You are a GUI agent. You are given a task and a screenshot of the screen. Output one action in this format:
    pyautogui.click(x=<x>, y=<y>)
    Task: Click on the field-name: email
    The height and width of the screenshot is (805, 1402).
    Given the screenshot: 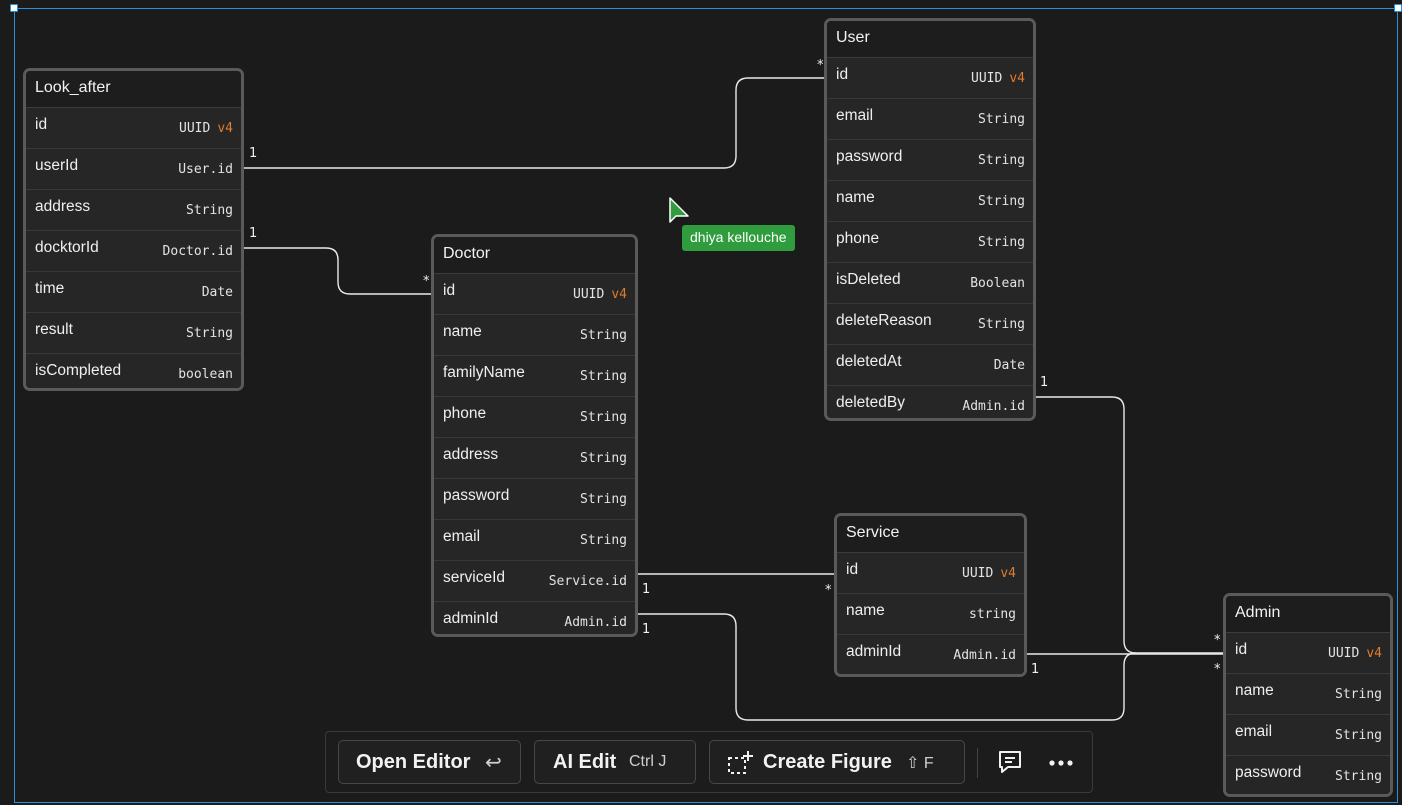 What is the action you would take?
    pyautogui.click(x=855, y=115)
    